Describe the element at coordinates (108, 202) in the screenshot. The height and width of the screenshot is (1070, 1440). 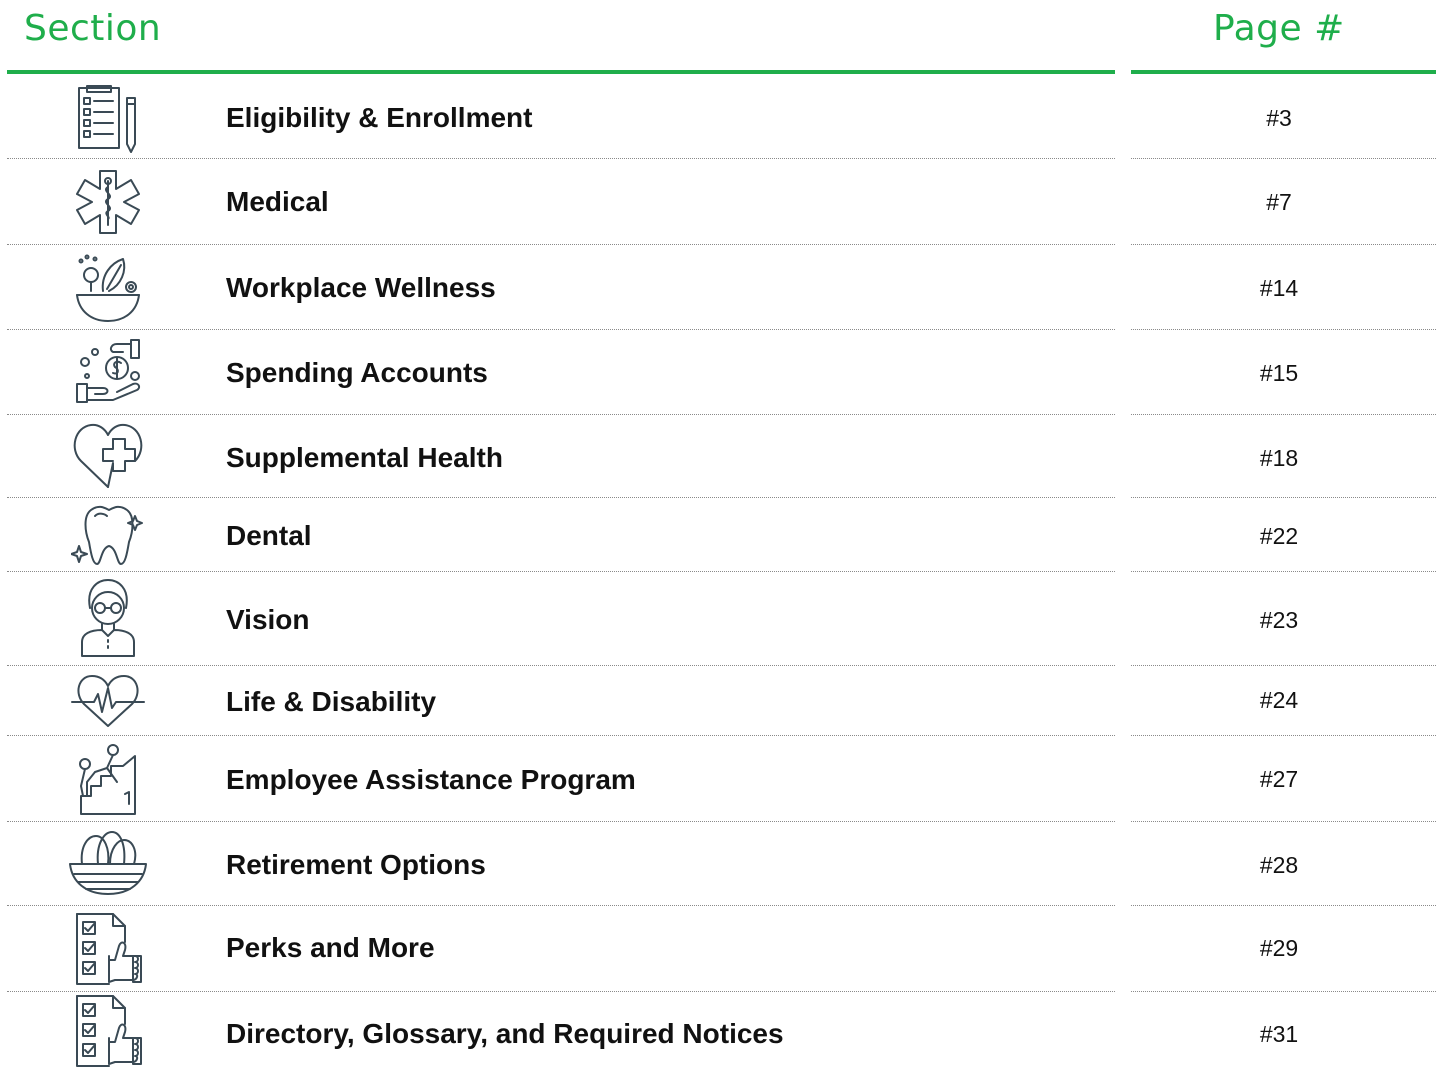
I see `medical-star-icon` at that location.